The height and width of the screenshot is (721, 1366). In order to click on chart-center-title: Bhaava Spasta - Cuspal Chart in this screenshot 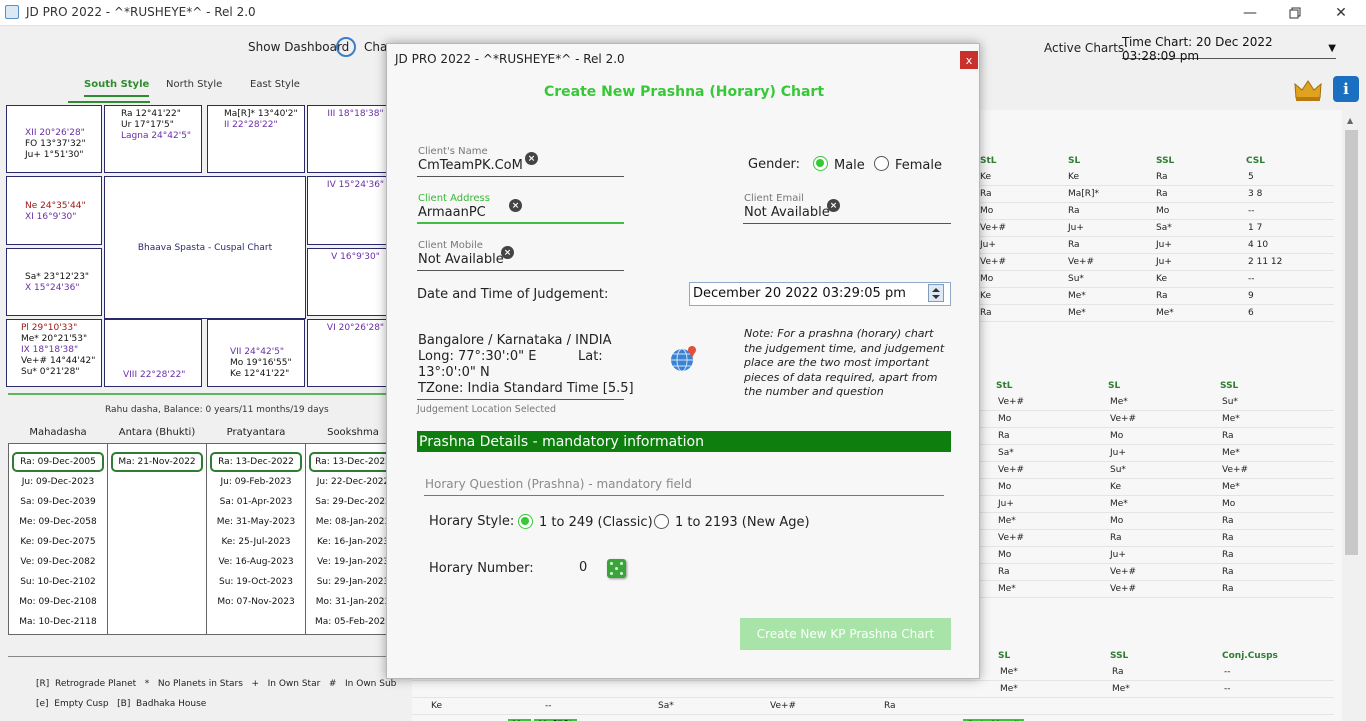, I will do `click(205, 247)`.